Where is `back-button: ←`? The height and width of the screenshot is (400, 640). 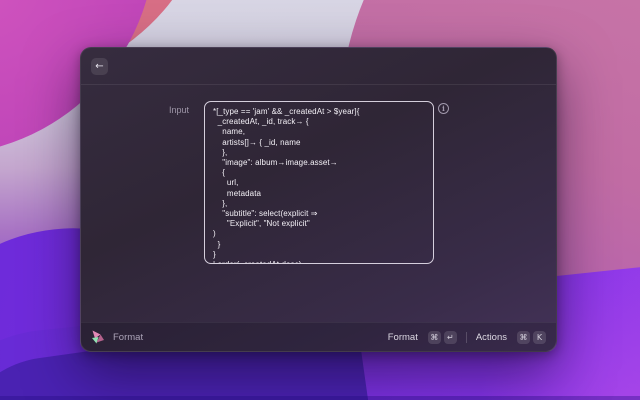 back-button: ← is located at coordinates (99, 66).